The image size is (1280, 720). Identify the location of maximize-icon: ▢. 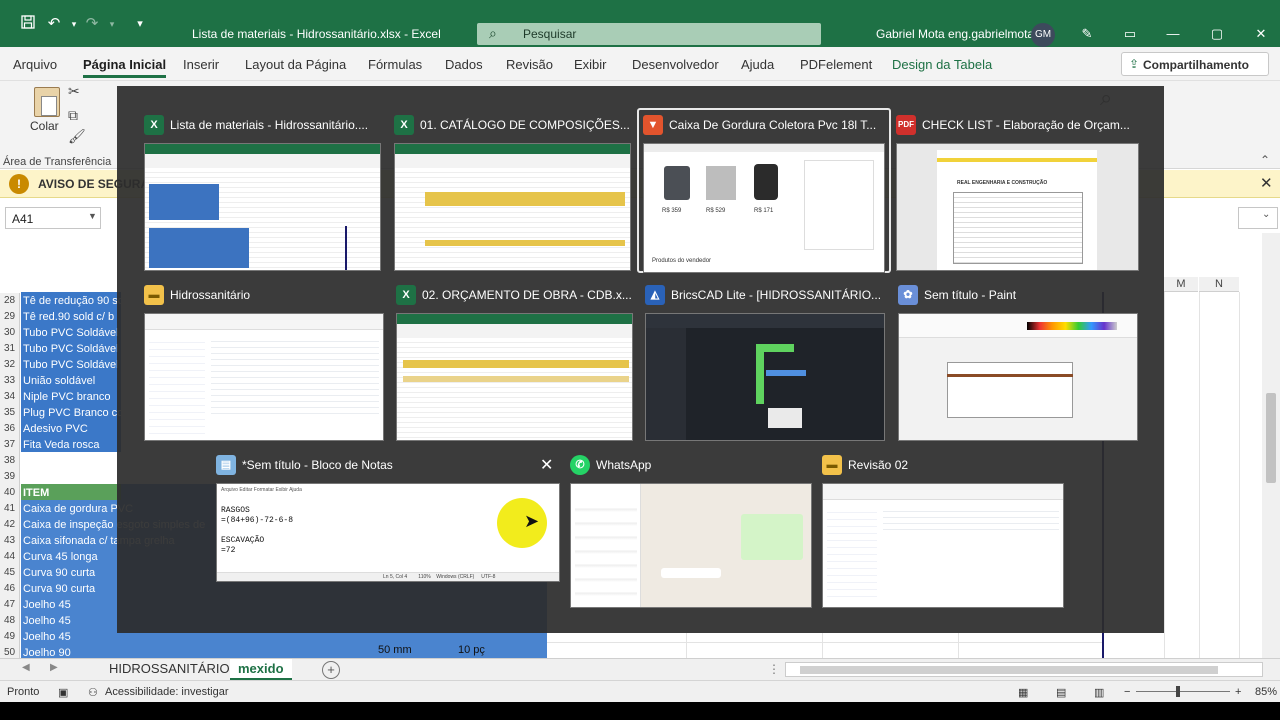
(1217, 34).